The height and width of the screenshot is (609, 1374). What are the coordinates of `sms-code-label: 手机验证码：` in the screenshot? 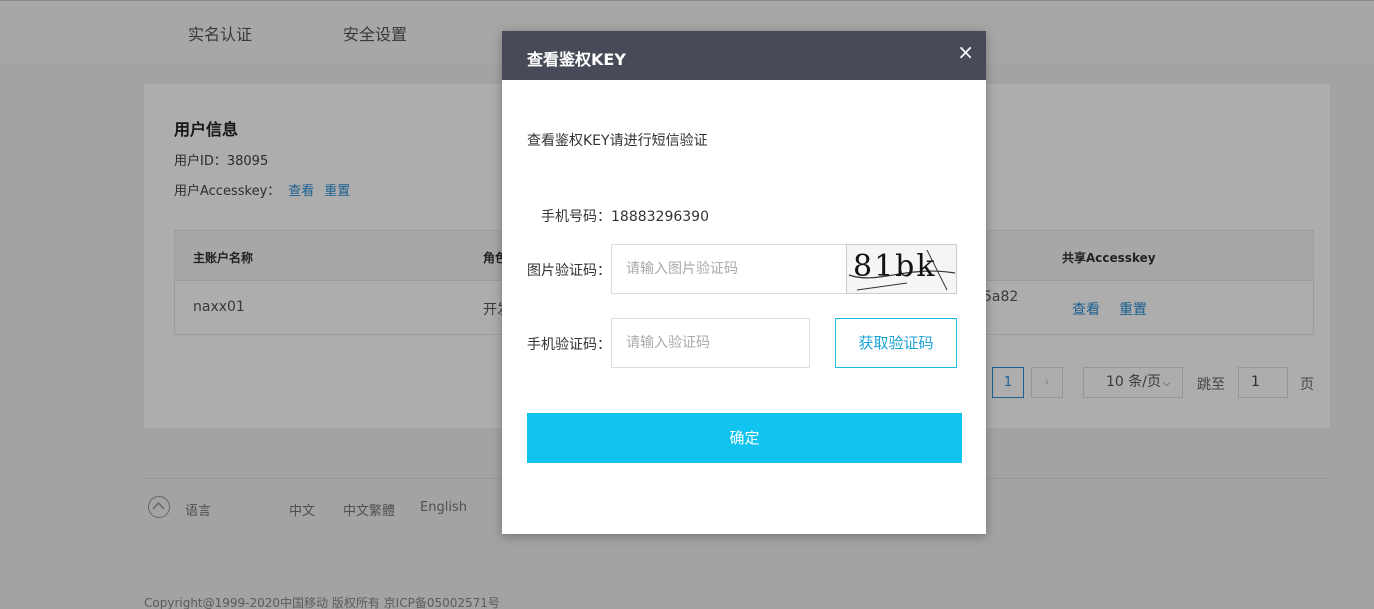 It's located at (569, 345).